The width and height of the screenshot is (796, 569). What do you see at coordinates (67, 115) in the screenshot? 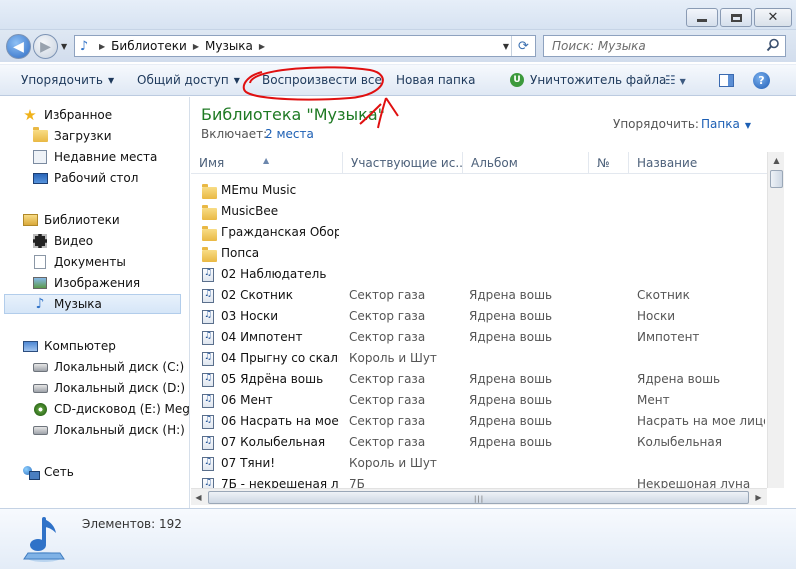
I see `nav-favorites: ★ Избранное` at bounding box center [67, 115].